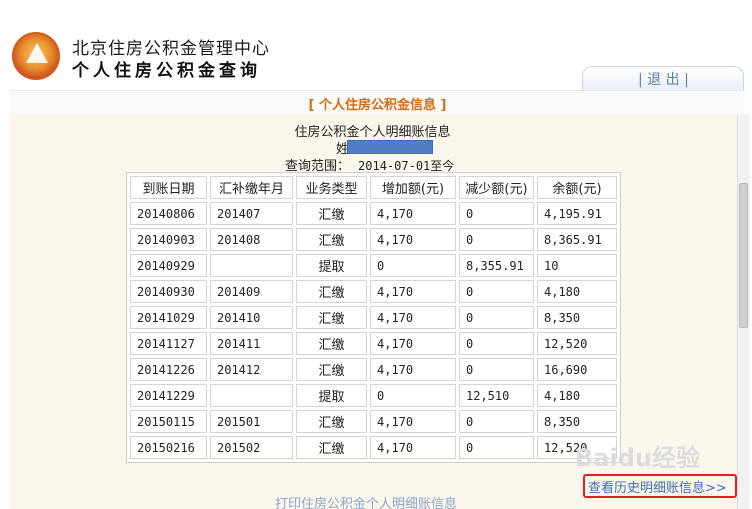 Image resolution: width=752 pixels, height=509 pixels. I want to click on table-row: 20141029 201410 汇缴 4,170 0 8,350, so click(373, 317).